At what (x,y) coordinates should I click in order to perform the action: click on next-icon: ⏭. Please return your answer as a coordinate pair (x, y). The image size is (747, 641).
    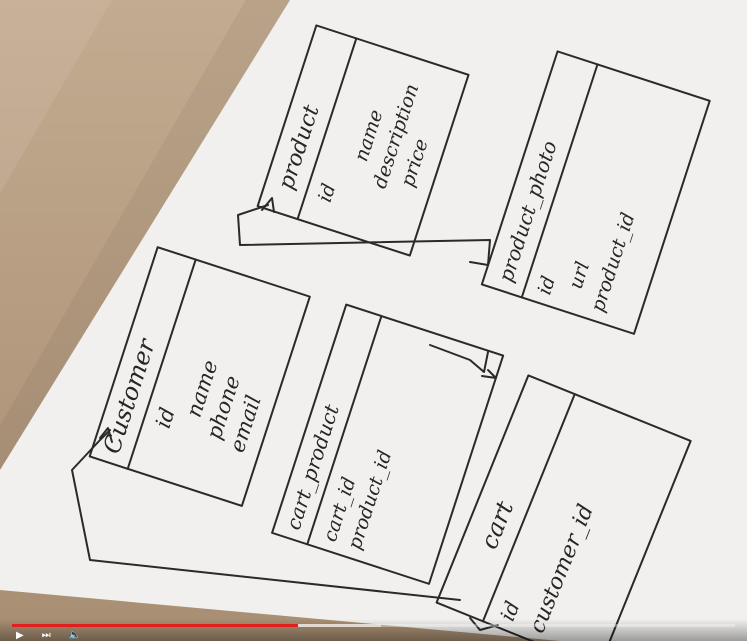
    Looking at the image, I should click on (46, 636).